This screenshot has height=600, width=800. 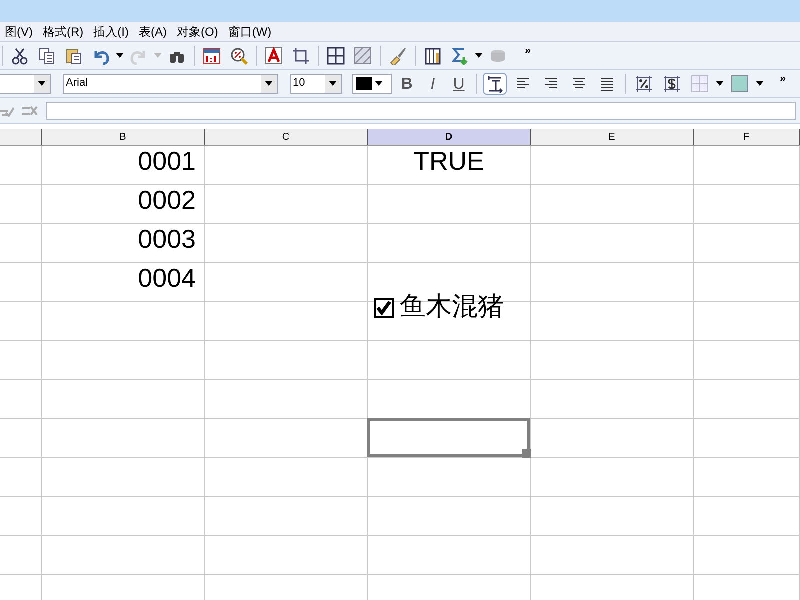 What do you see at coordinates (63, 31) in the screenshot?
I see `menu-item: 格式(R)` at bounding box center [63, 31].